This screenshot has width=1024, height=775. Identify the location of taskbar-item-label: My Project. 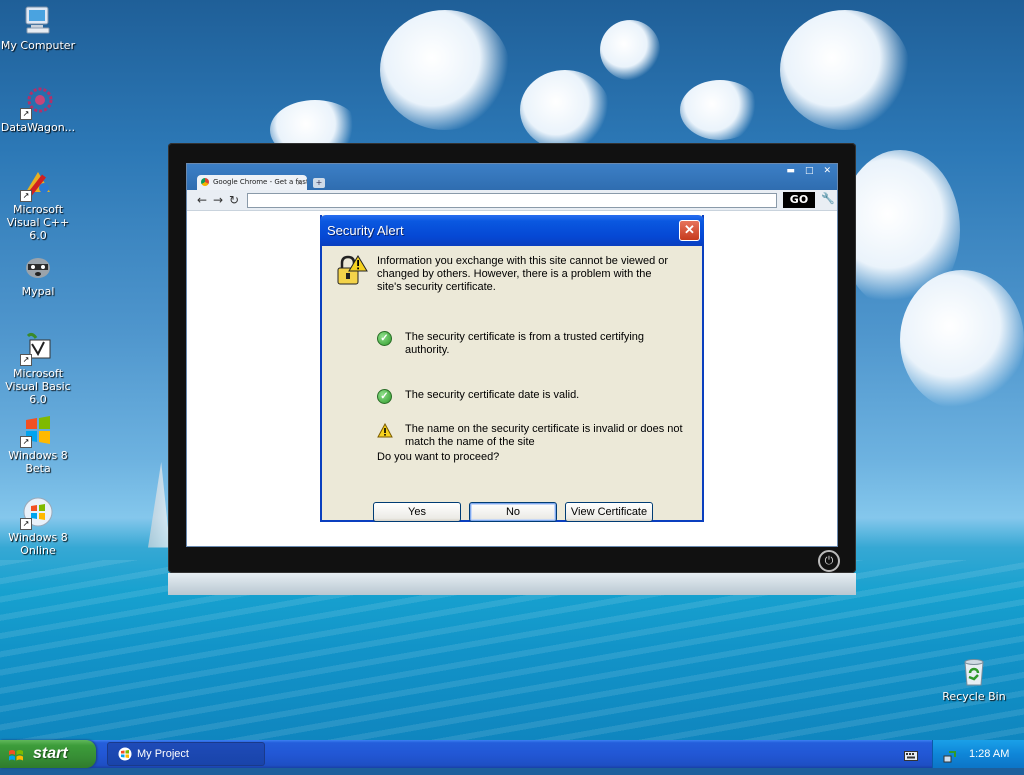
(163, 754).